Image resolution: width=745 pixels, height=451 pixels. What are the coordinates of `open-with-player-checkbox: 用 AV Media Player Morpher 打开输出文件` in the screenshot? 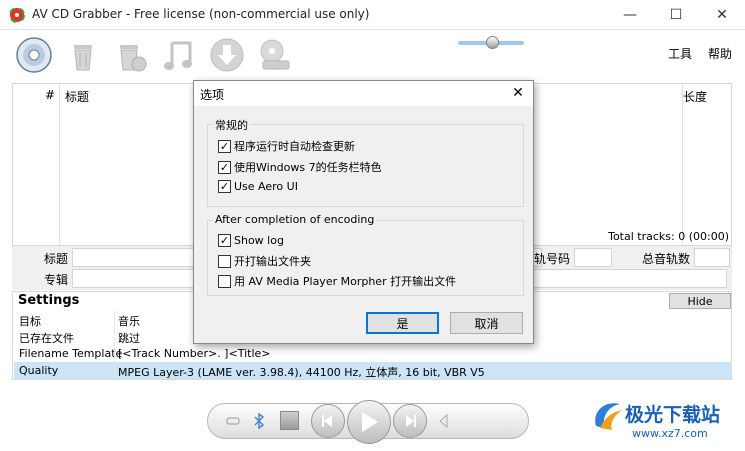 It's located at (337, 281).